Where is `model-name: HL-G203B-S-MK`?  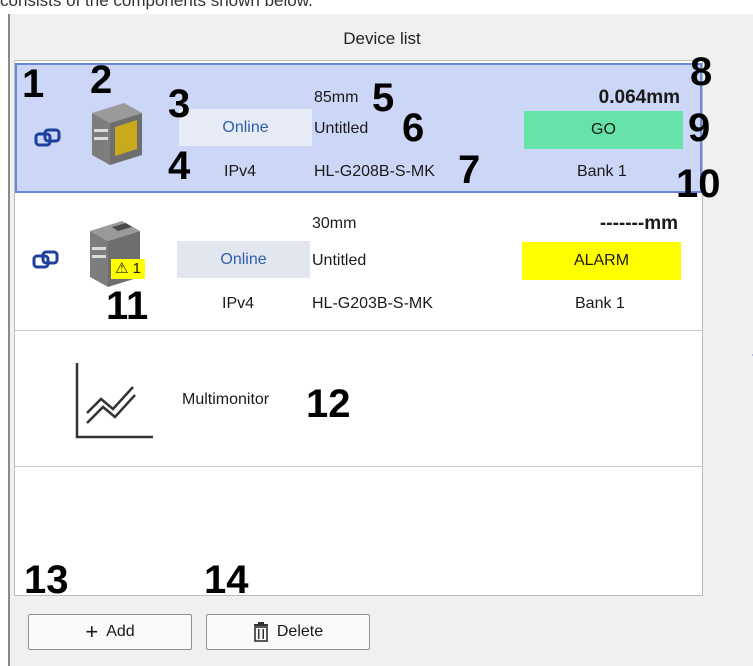 model-name: HL-G203B-S-MK is located at coordinates (372, 303).